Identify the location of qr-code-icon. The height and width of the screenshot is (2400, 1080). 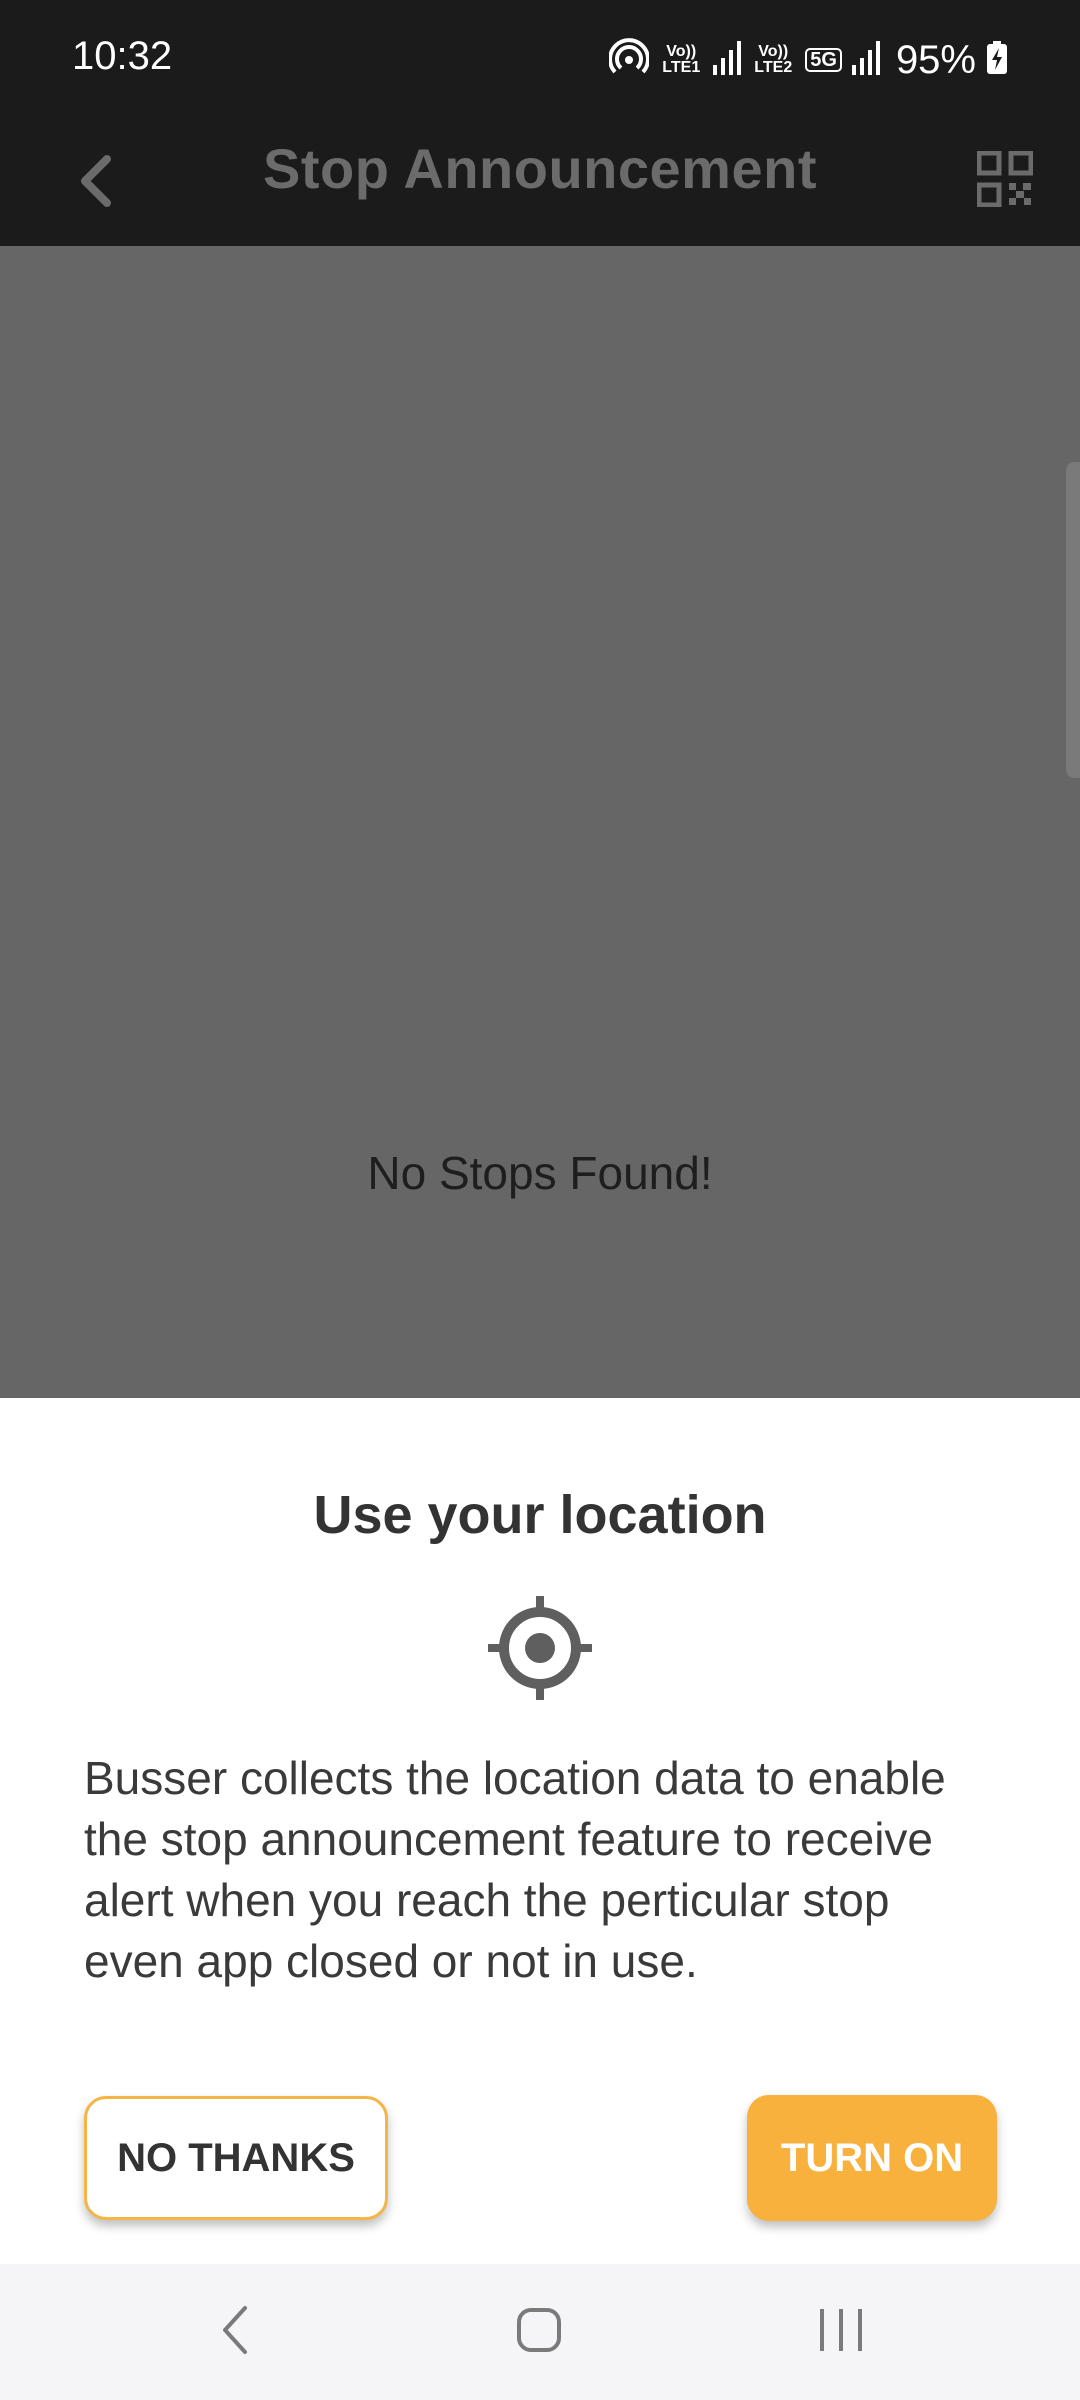
(1005, 181).